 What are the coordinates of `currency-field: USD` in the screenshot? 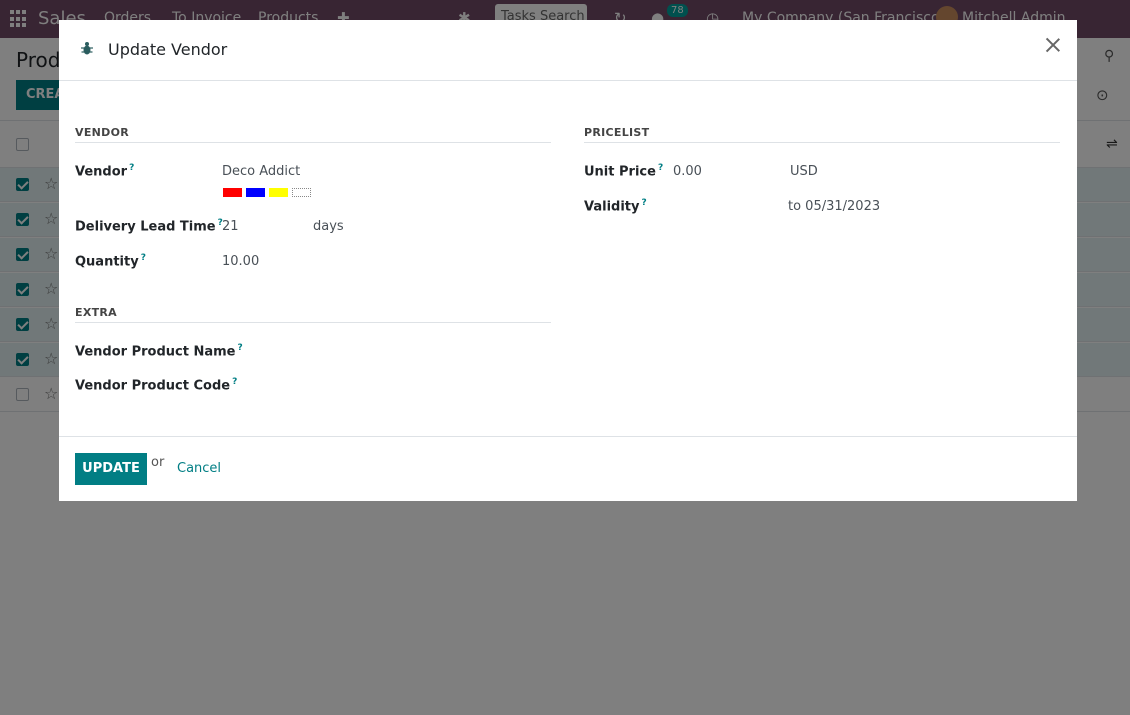 It's located at (804, 171).